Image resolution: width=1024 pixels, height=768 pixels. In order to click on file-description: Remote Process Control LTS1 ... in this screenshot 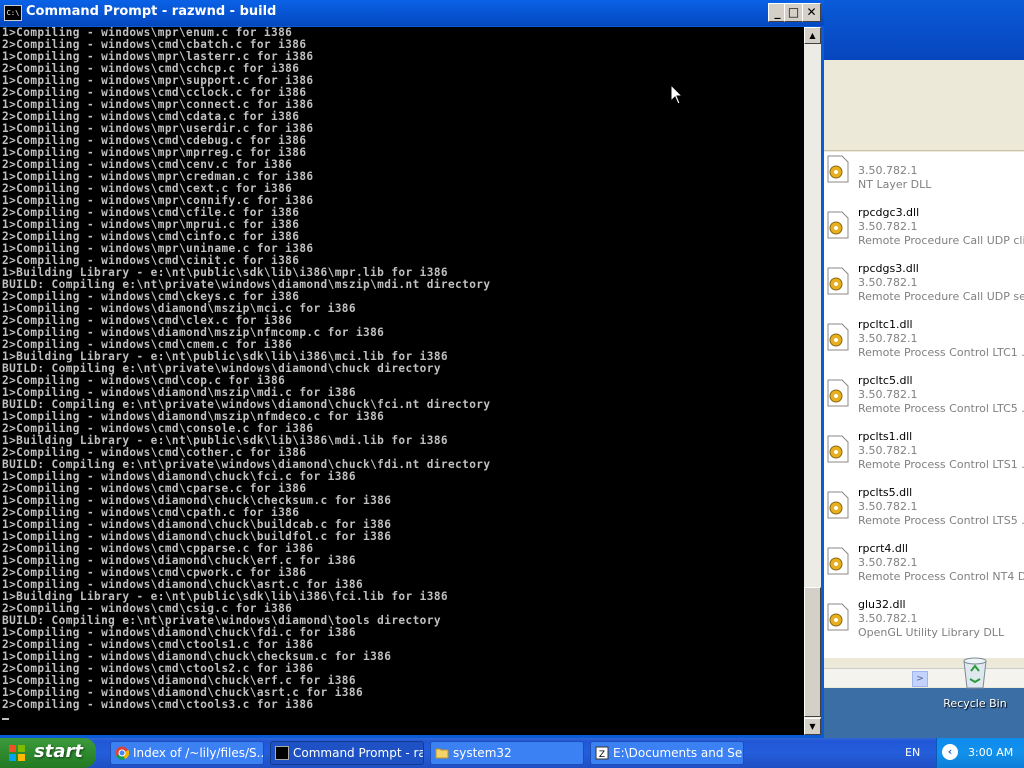, I will do `click(941, 464)`.